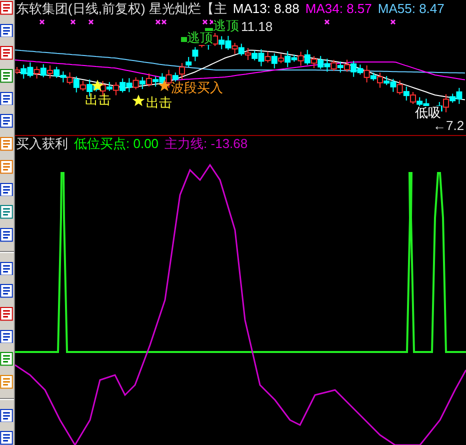  What do you see at coordinates (121, 9) in the screenshot?
I see `chart-title: 东软集团(日线,前复权) 星光灿烂【主` at bounding box center [121, 9].